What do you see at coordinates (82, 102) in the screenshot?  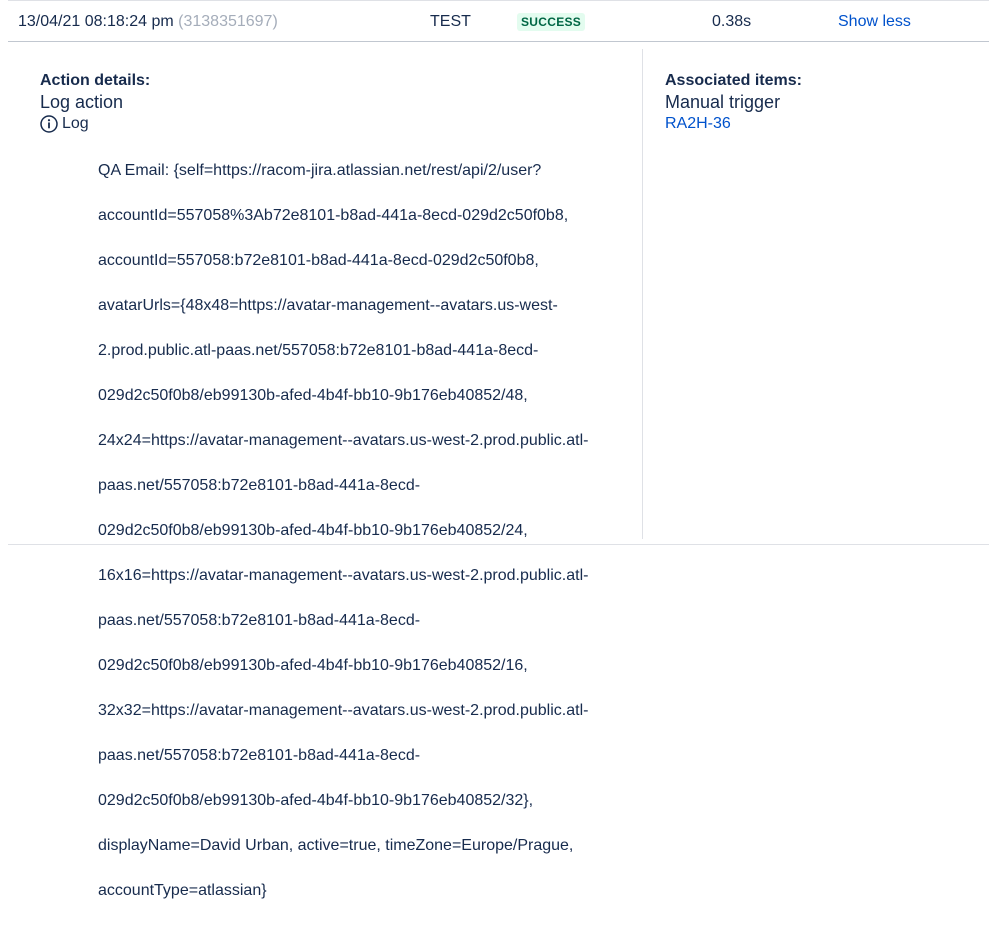 I see `action-title: Log action` at bounding box center [82, 102].